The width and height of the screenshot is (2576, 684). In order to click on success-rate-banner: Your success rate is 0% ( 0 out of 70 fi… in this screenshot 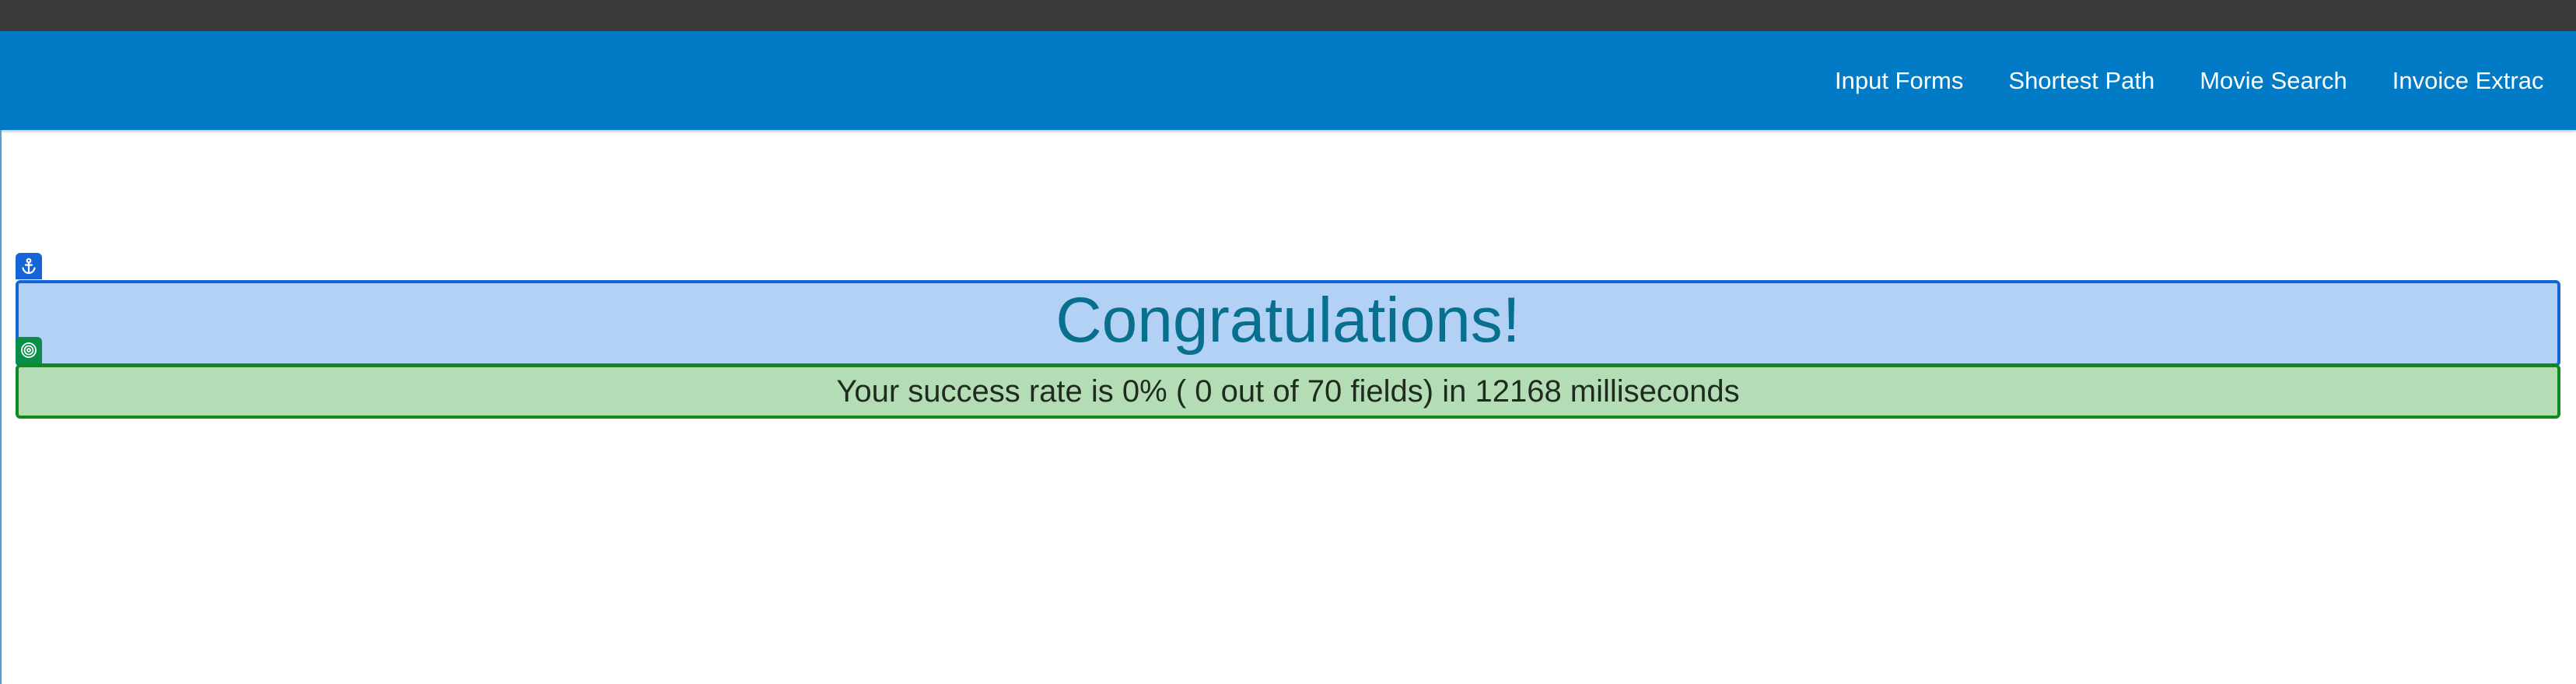, I will do `click(1288, 392)`.